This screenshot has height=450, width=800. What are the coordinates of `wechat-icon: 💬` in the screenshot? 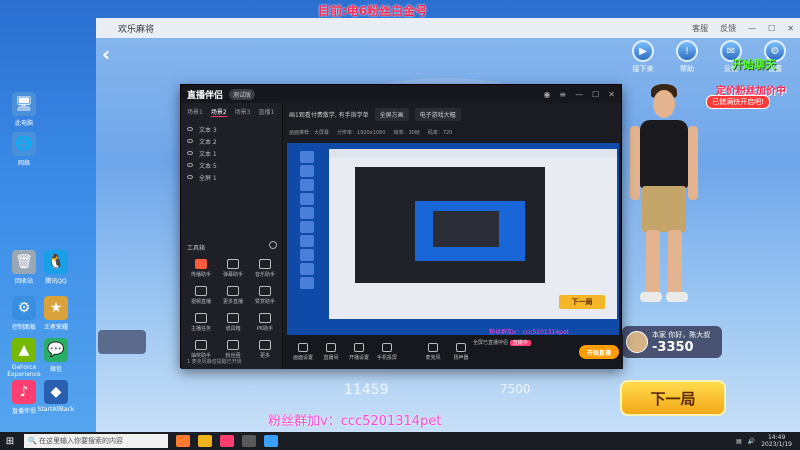 It's located at (56, 350).